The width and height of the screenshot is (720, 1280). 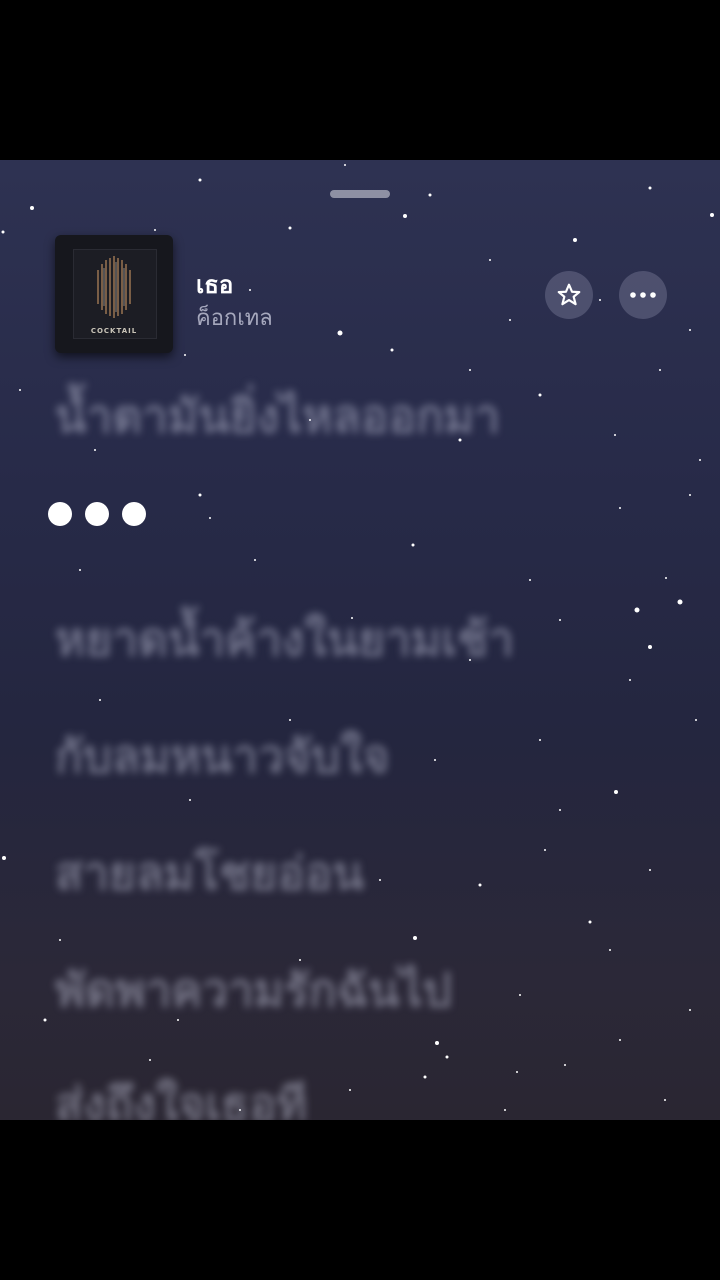 What do you see at coordinates (181, 1094) in the screenshot?
I see `lyric-line: ส่งถึงใจเธอที` at bounding box center [181, 1094].